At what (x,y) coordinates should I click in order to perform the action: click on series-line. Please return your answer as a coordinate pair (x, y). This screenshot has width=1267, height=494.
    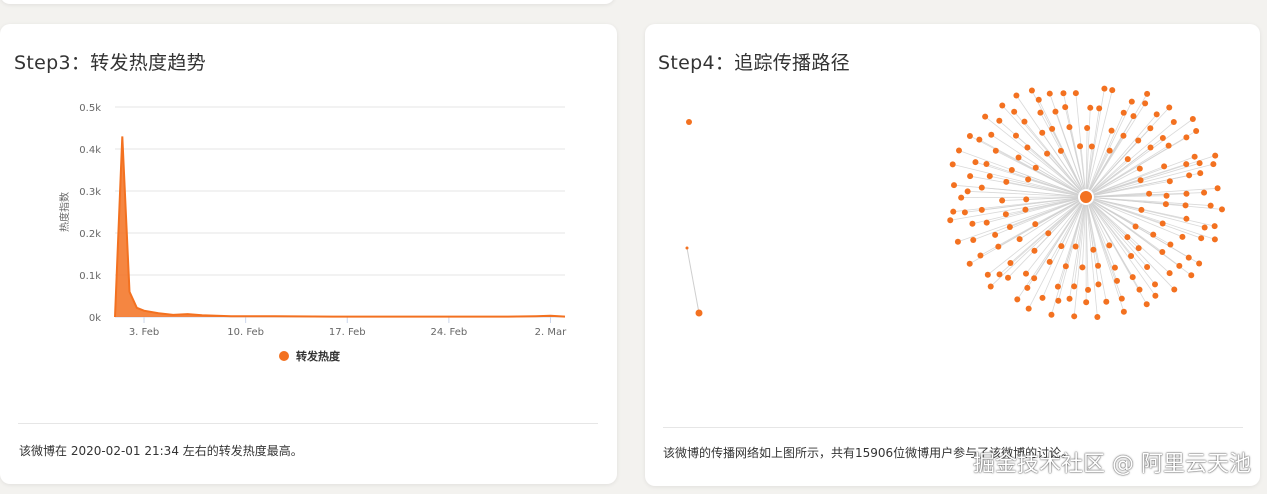
    Looking at the image, I should click on (340, 227).